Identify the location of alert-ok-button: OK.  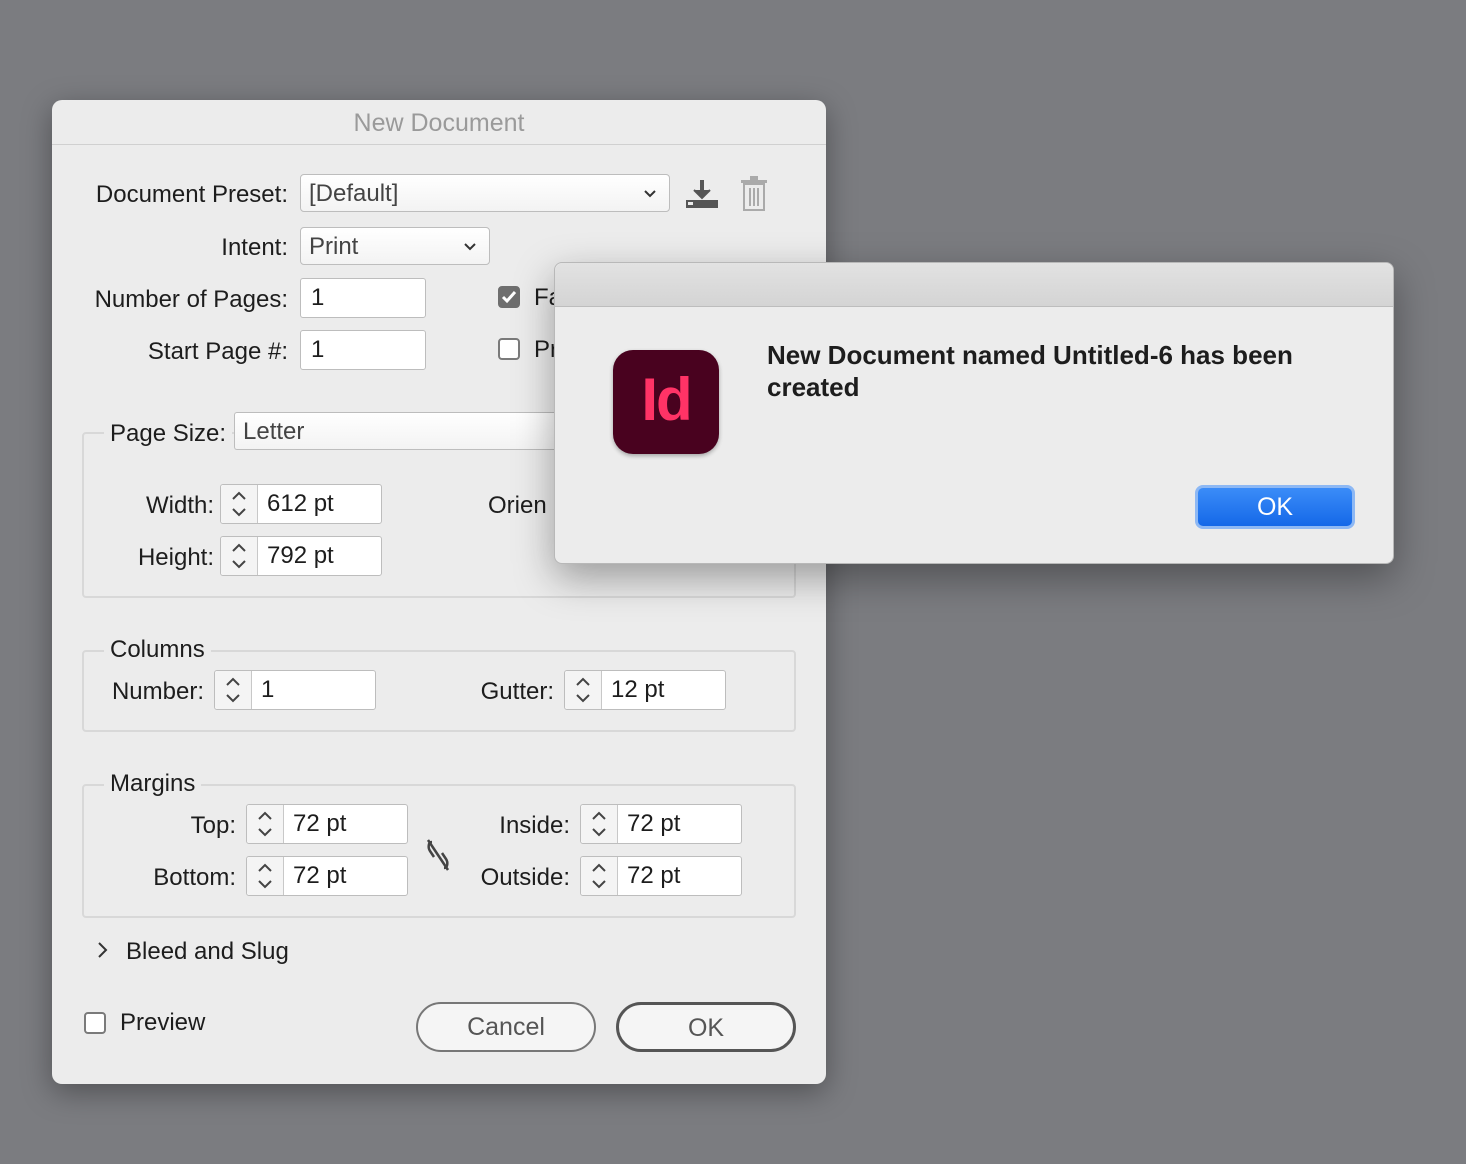
(1275, 507).